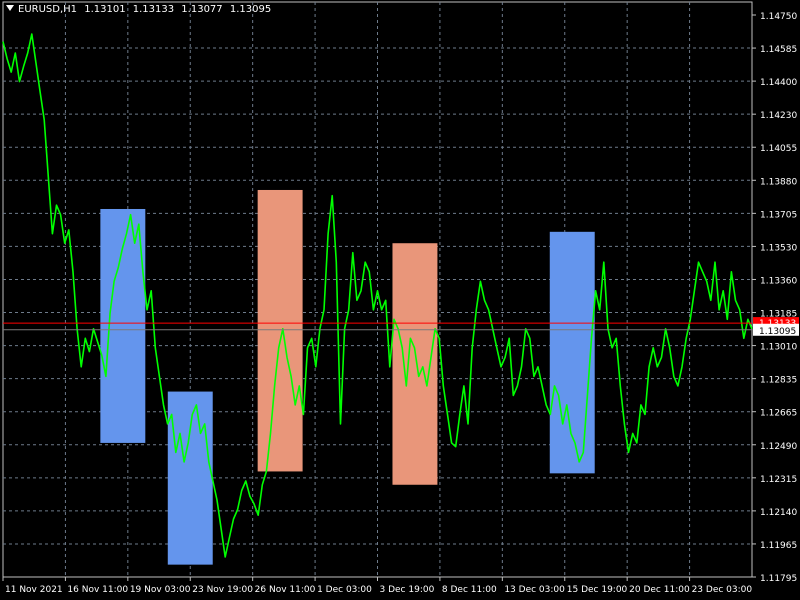 Image resolution: width=800 pixels, height=600 pixels. Describe the element at coordinates (344, 590) in the screenshot. I see `x-tick-label: 1 Dec 03:00` at that location.